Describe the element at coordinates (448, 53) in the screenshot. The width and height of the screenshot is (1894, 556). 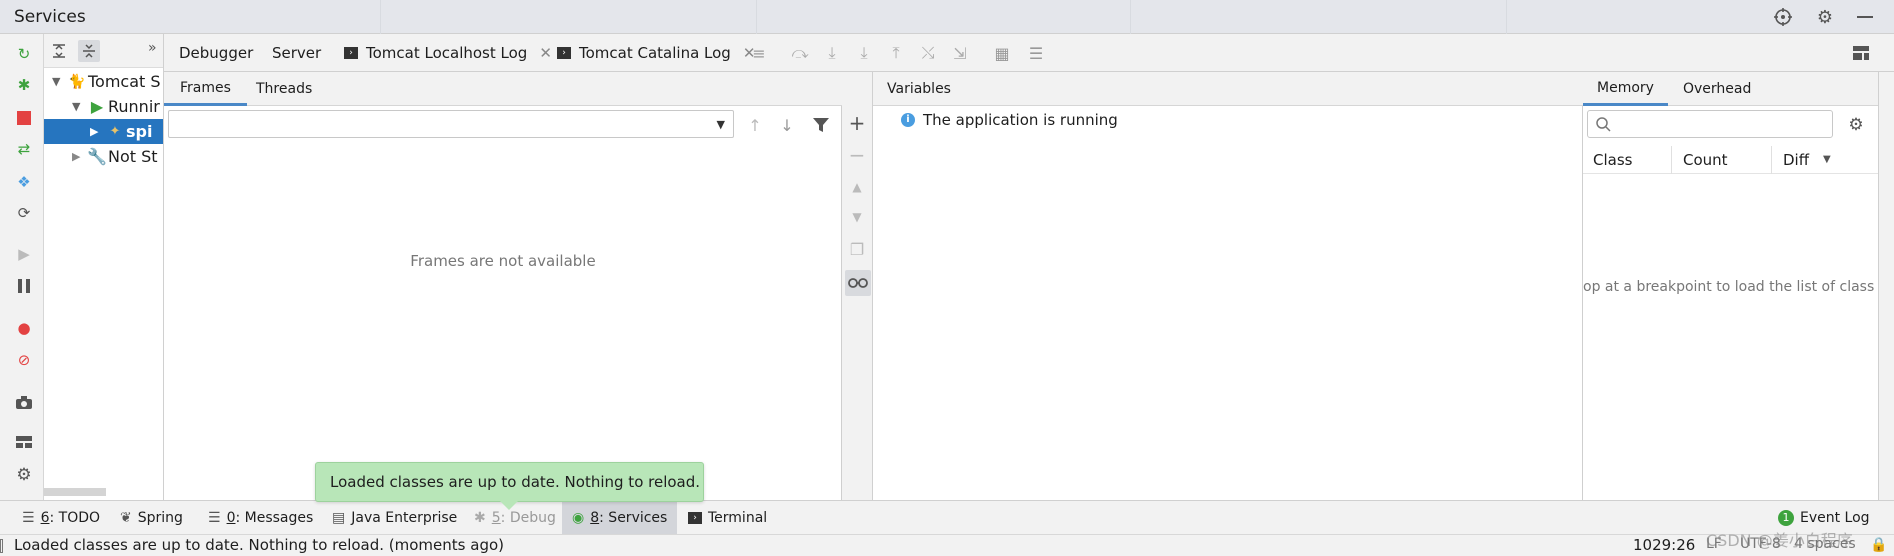
I see `tab-localhost-log: › Tomcat Localhost Log ✕` at that location.